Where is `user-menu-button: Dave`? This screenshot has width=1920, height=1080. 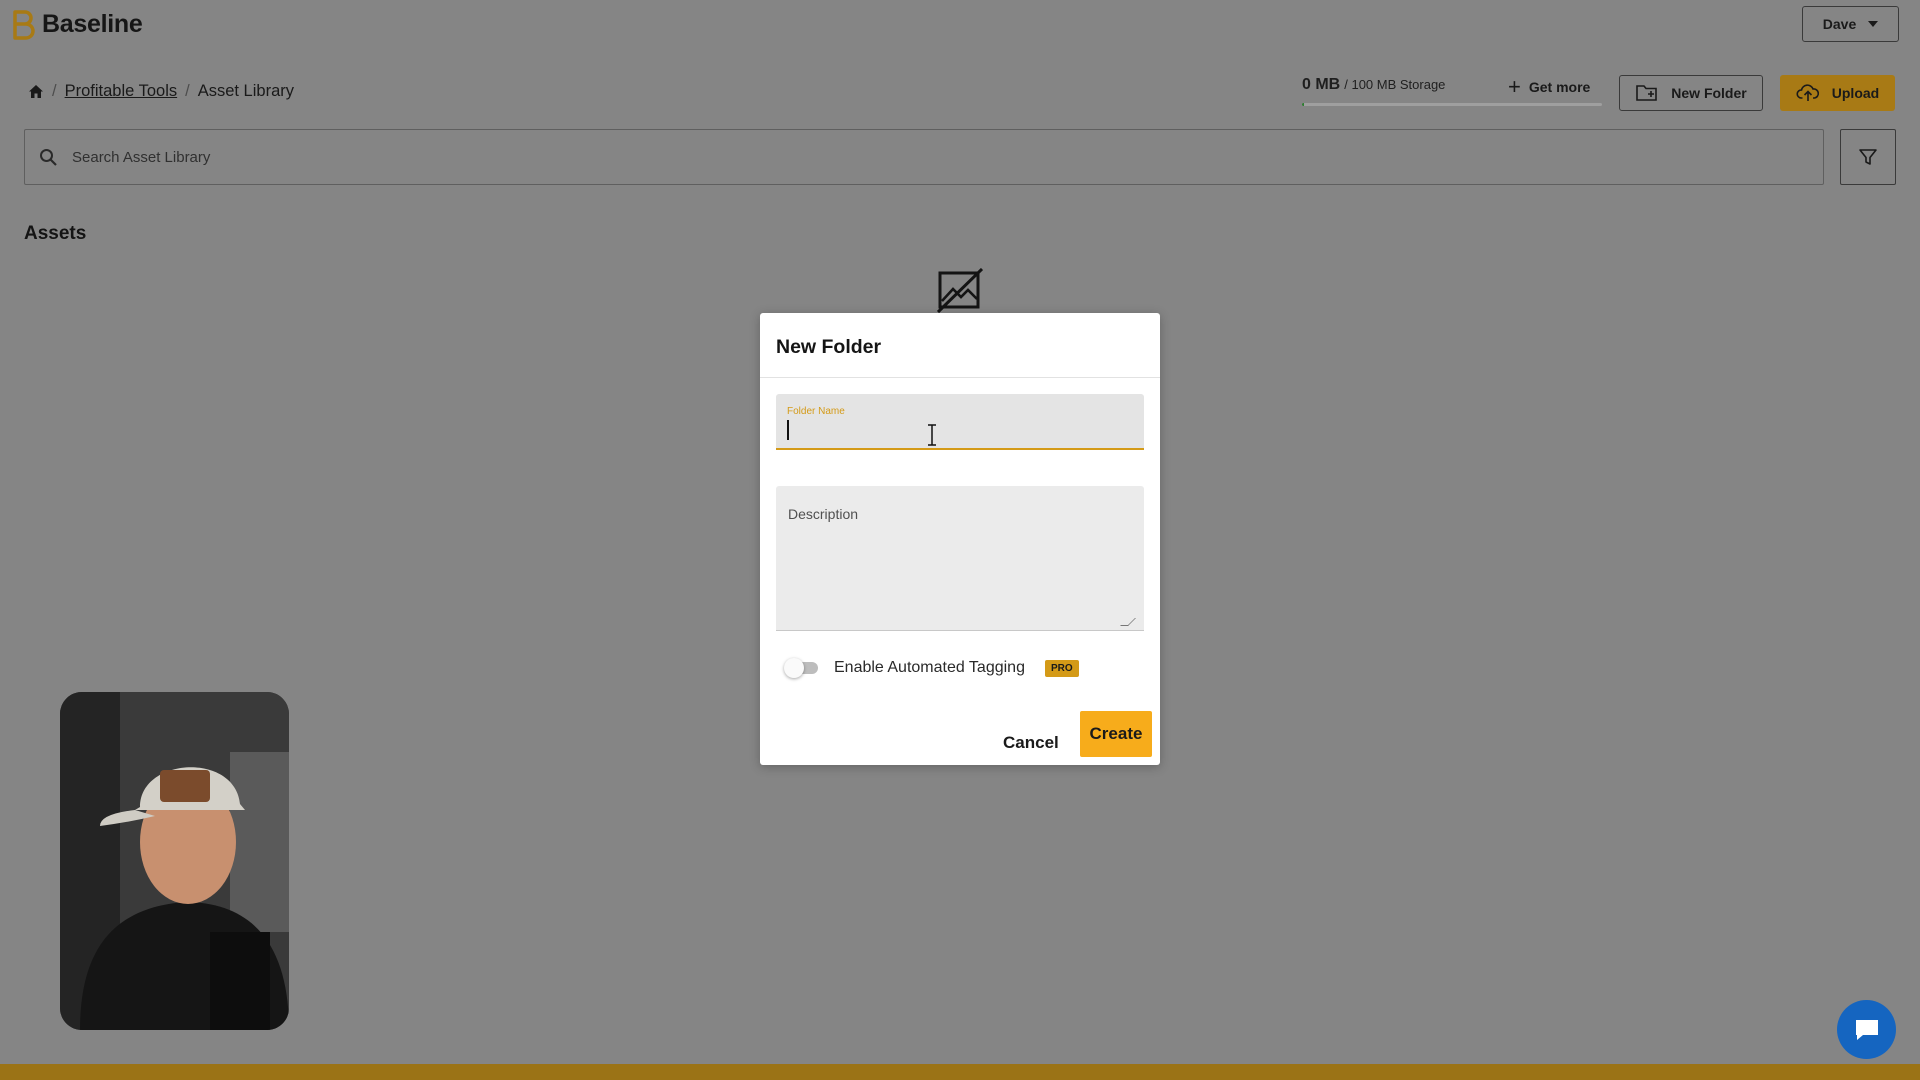
user-menu-button: Dave is located at coordinates (1850, 24).